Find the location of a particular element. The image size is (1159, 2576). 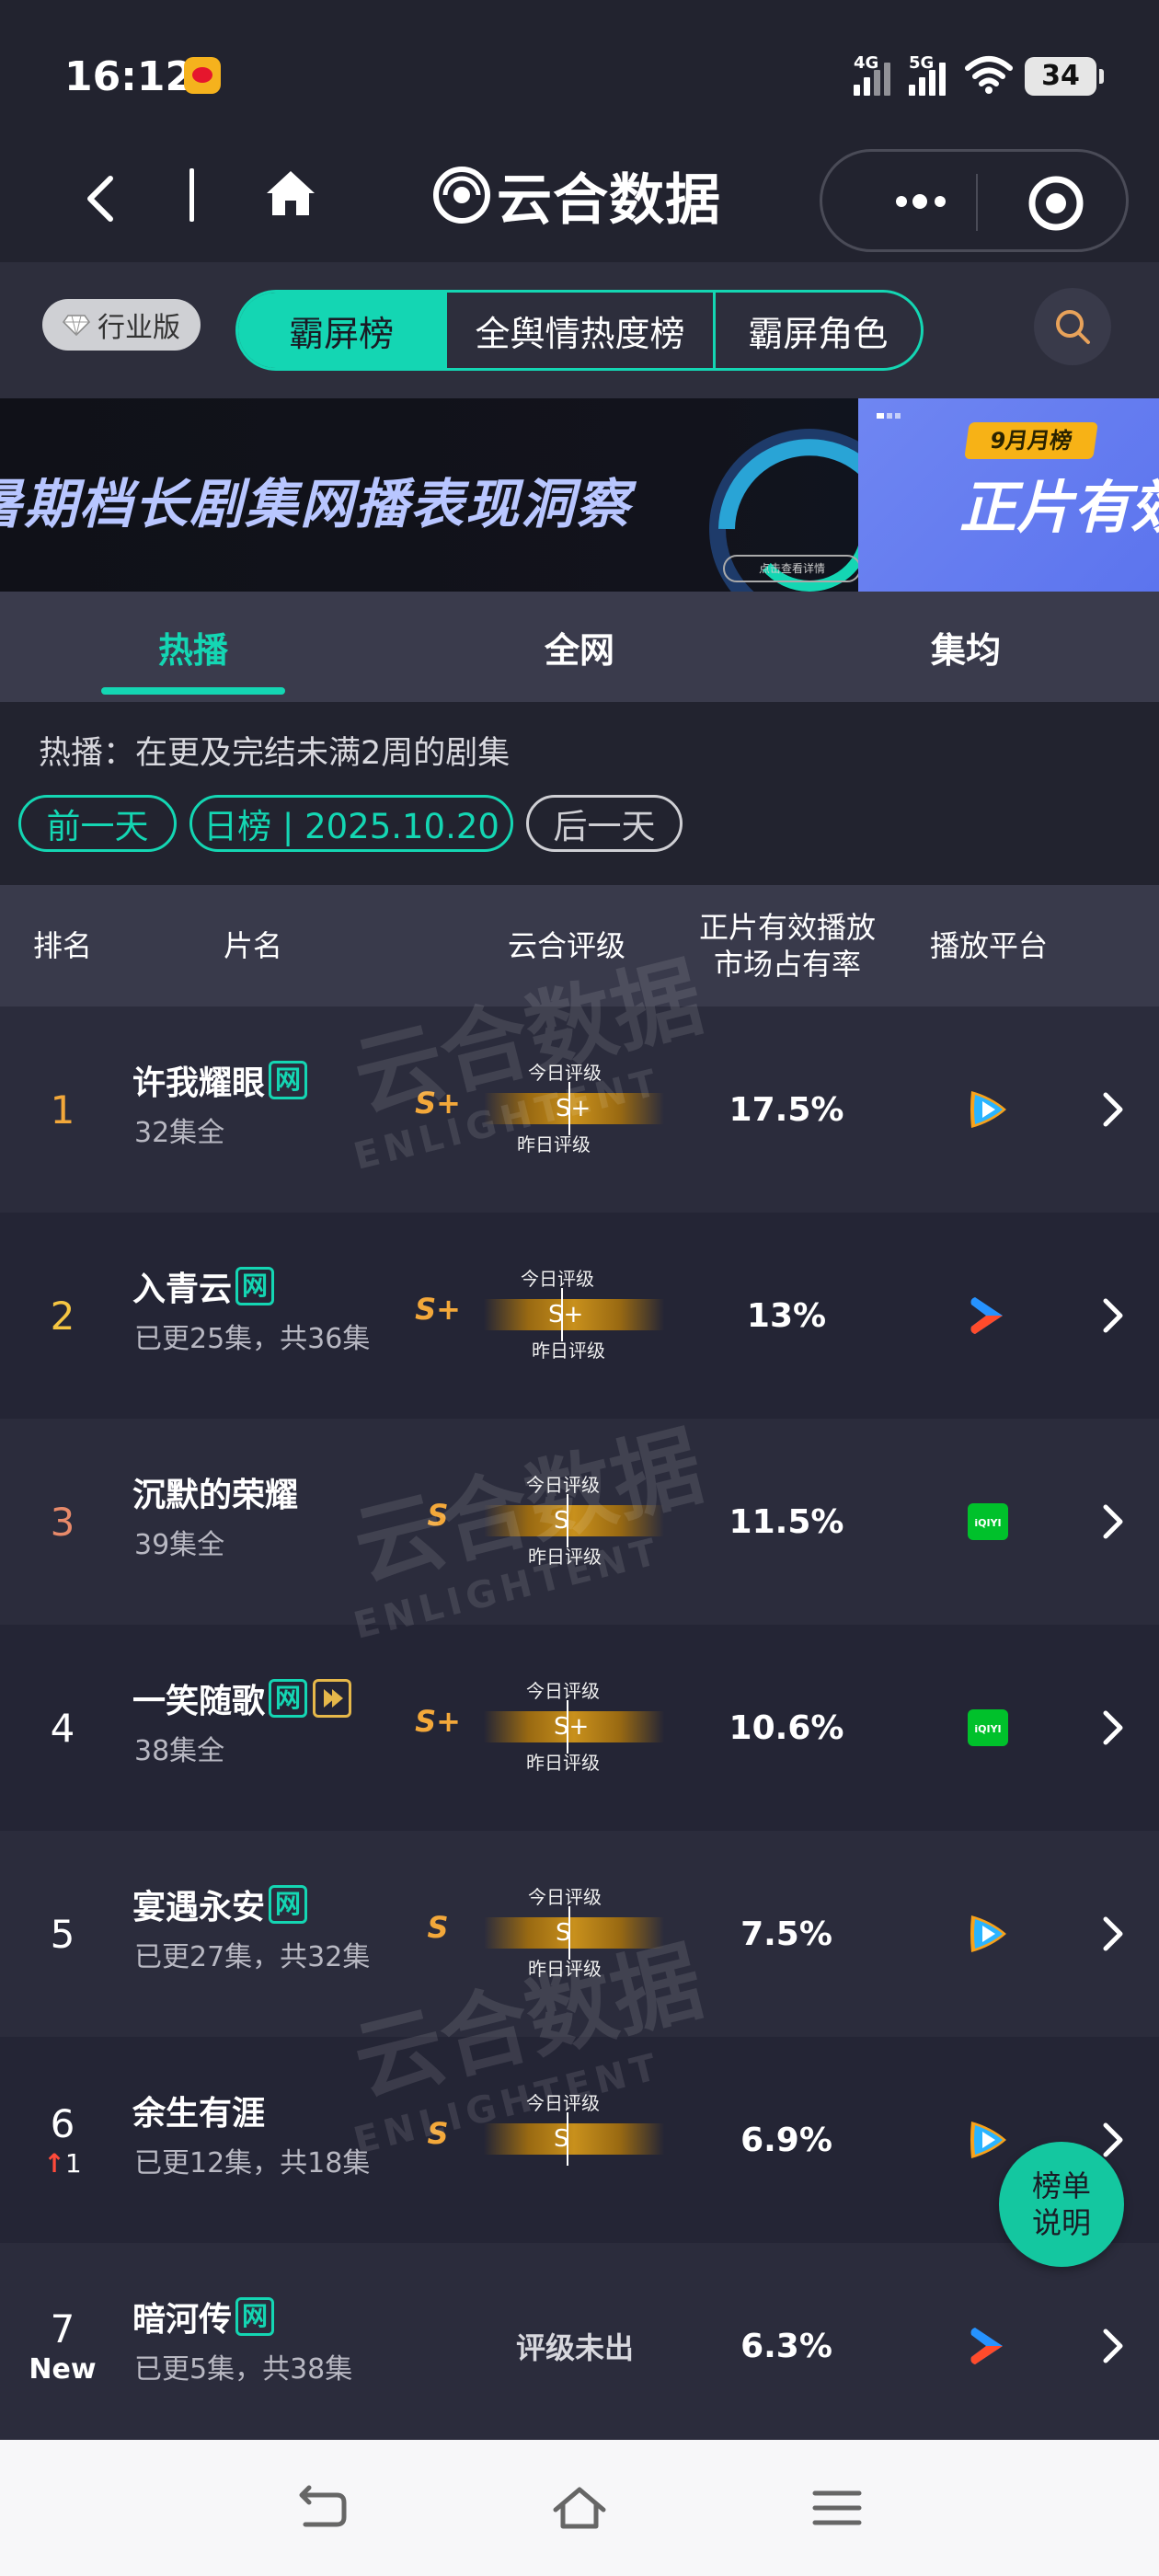

episode-info: 32集全 is located at coordinates (179, 1133).